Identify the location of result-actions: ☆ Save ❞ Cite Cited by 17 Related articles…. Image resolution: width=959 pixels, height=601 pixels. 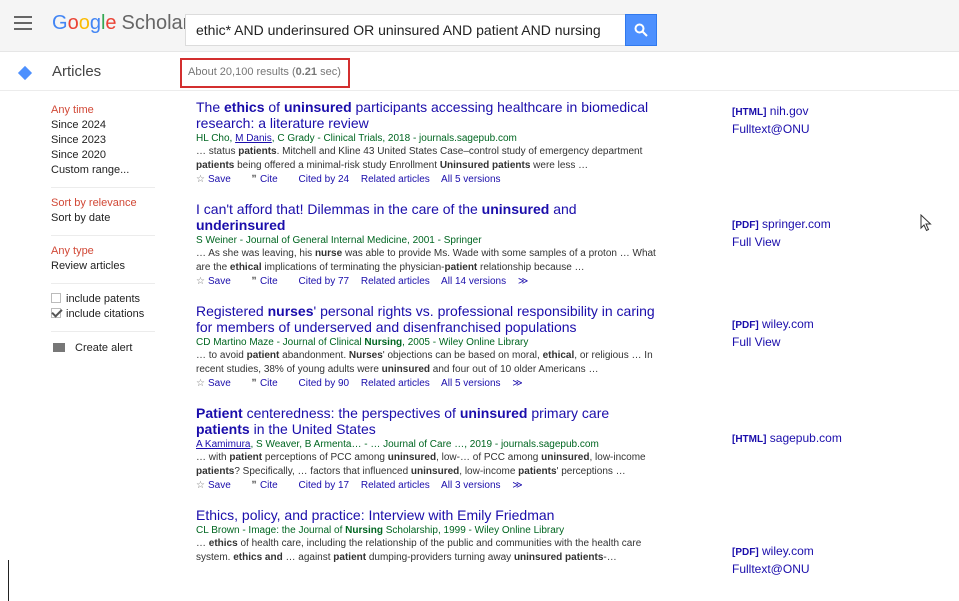
(431, 486).